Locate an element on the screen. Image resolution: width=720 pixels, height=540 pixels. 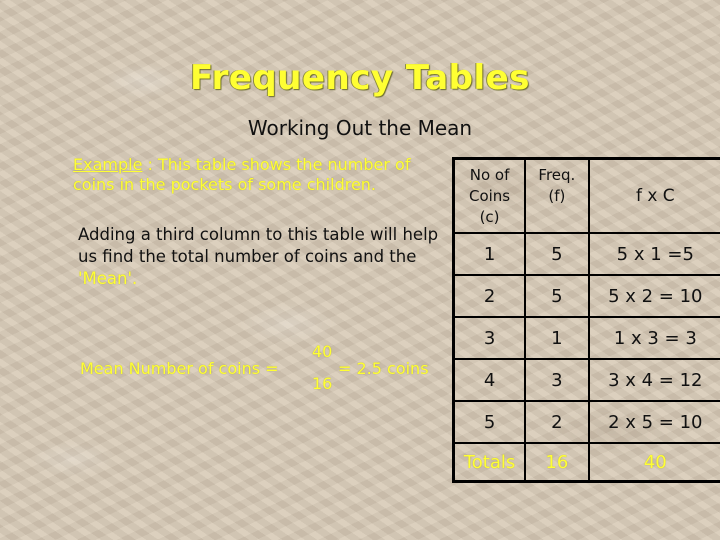
cell-product: 3 x 4 = 12 is located at coordinates (653, 380).